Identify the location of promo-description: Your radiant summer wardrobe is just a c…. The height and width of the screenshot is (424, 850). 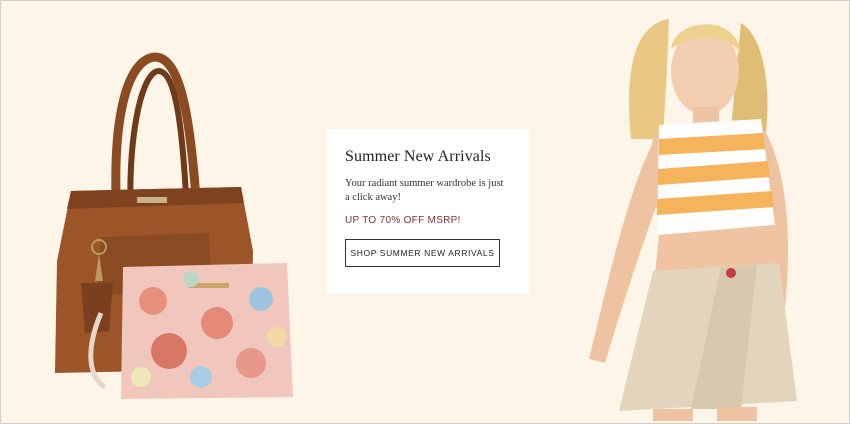
(424, 190).